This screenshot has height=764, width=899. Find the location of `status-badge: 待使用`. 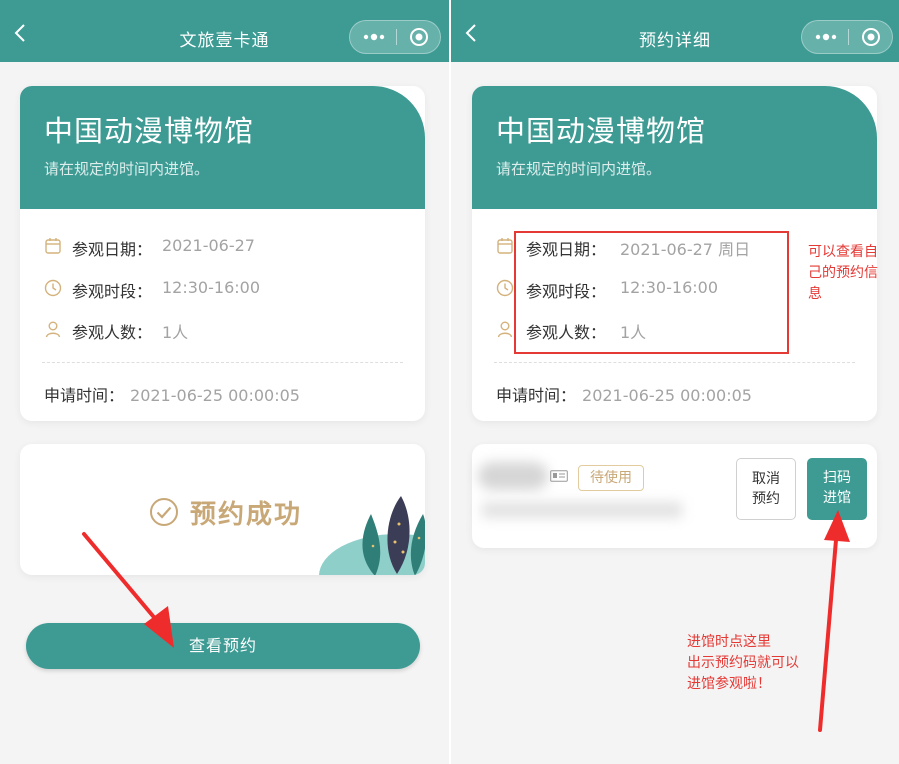

status-badge: 待使用 is located at coordinates (611, 478).